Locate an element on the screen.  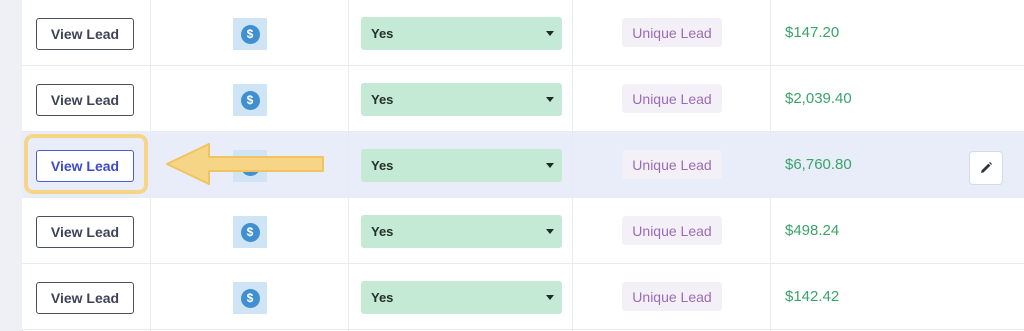
arrow-left-icon is located at coordinates (245, 164).